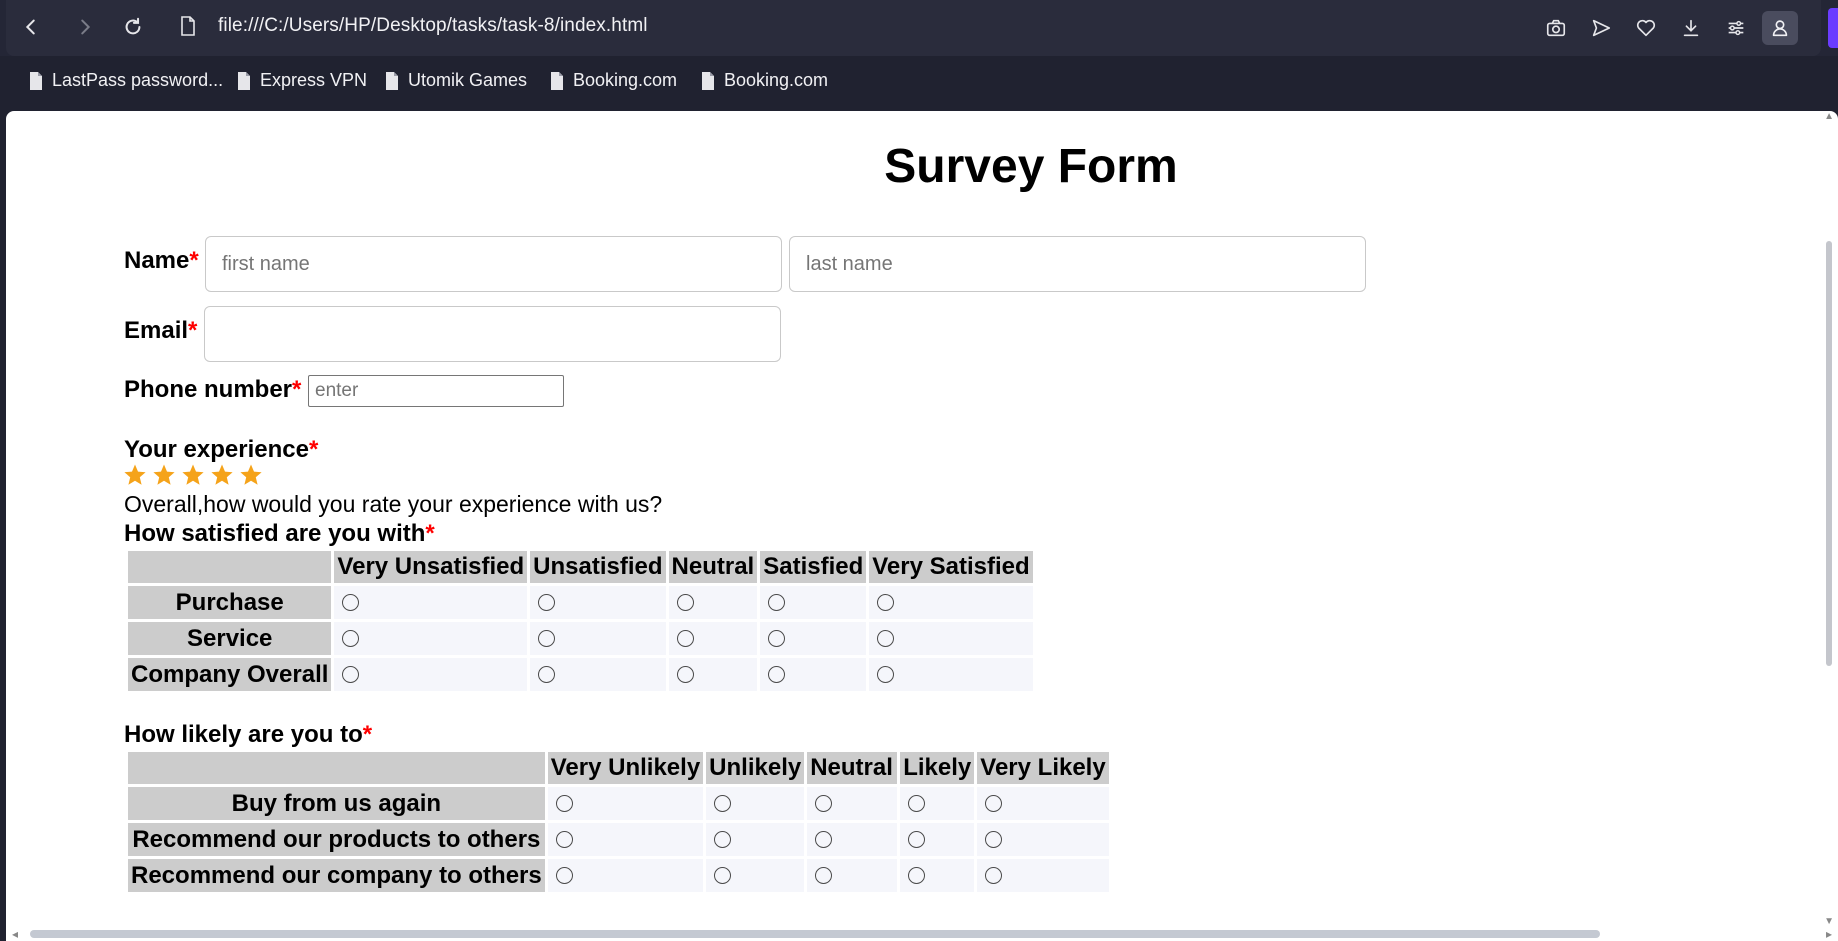  I want to click on file-icon, so click(188, 26).